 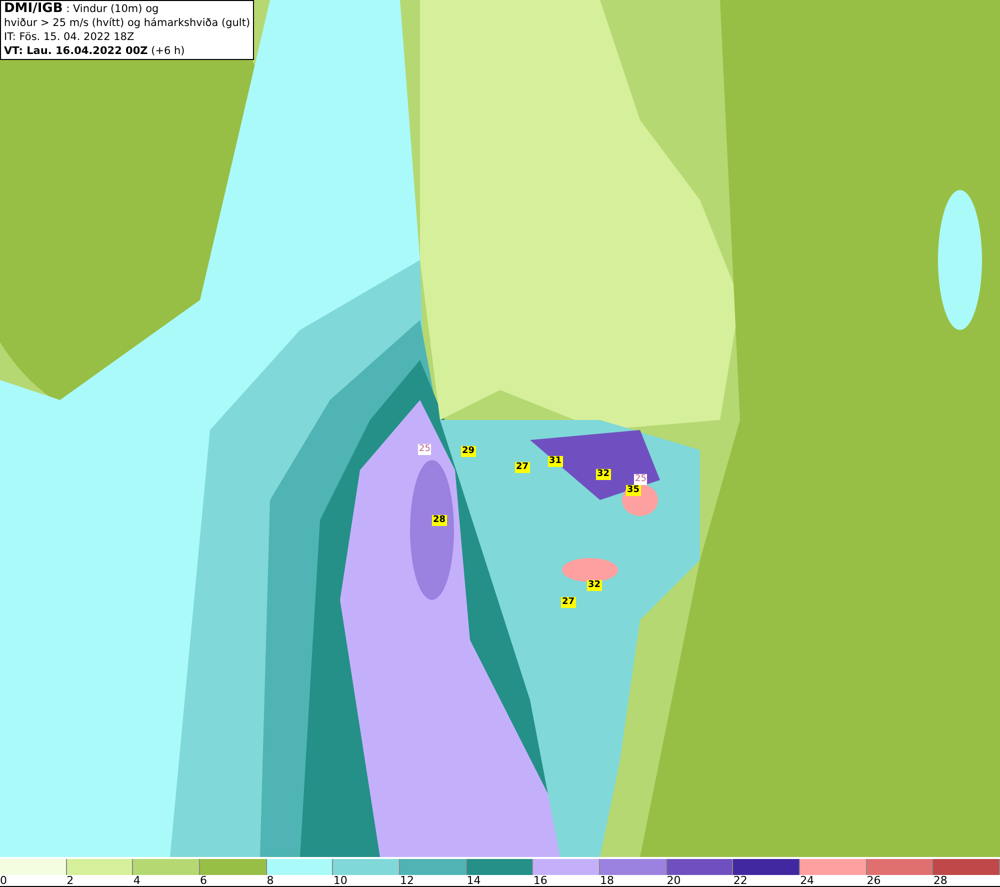 What do you see at coordinates (95, 51) in the screenshot?
I see `title-line: VT: Lau. 16.04.2022 00Z (+6 h)` at bounding box center [95, 51].